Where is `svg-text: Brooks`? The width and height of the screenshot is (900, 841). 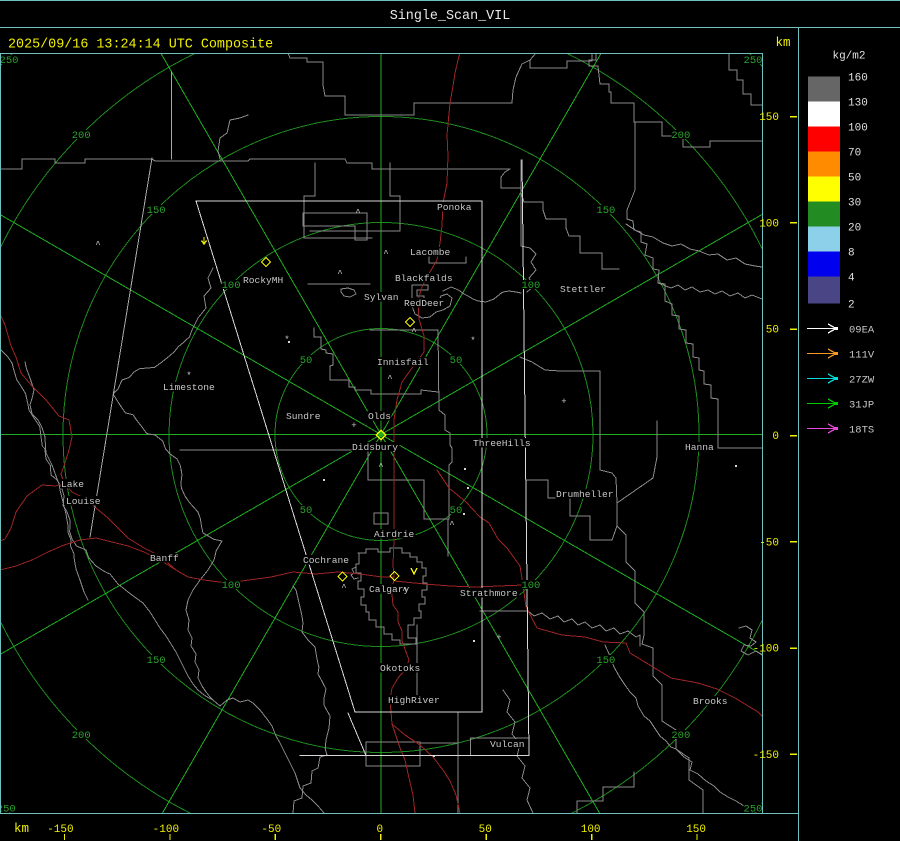
svg-text: Brooks is located at coordinates (710, 701).